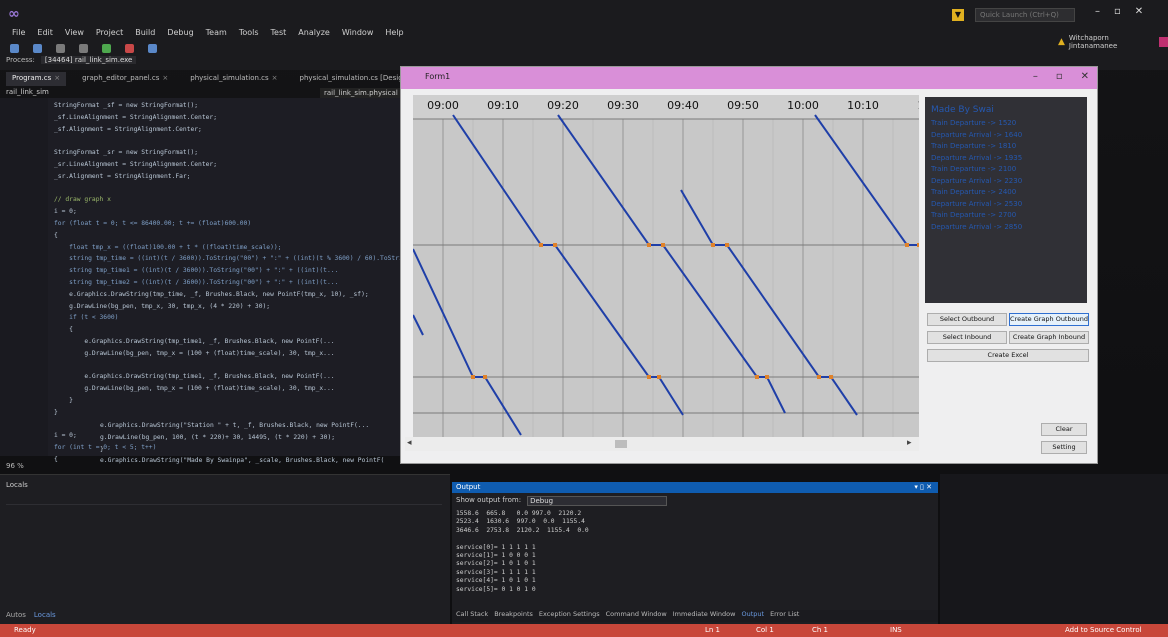 This screenshot has height=637, width=1168. I want to click on stop-icon, so click(129, 48).